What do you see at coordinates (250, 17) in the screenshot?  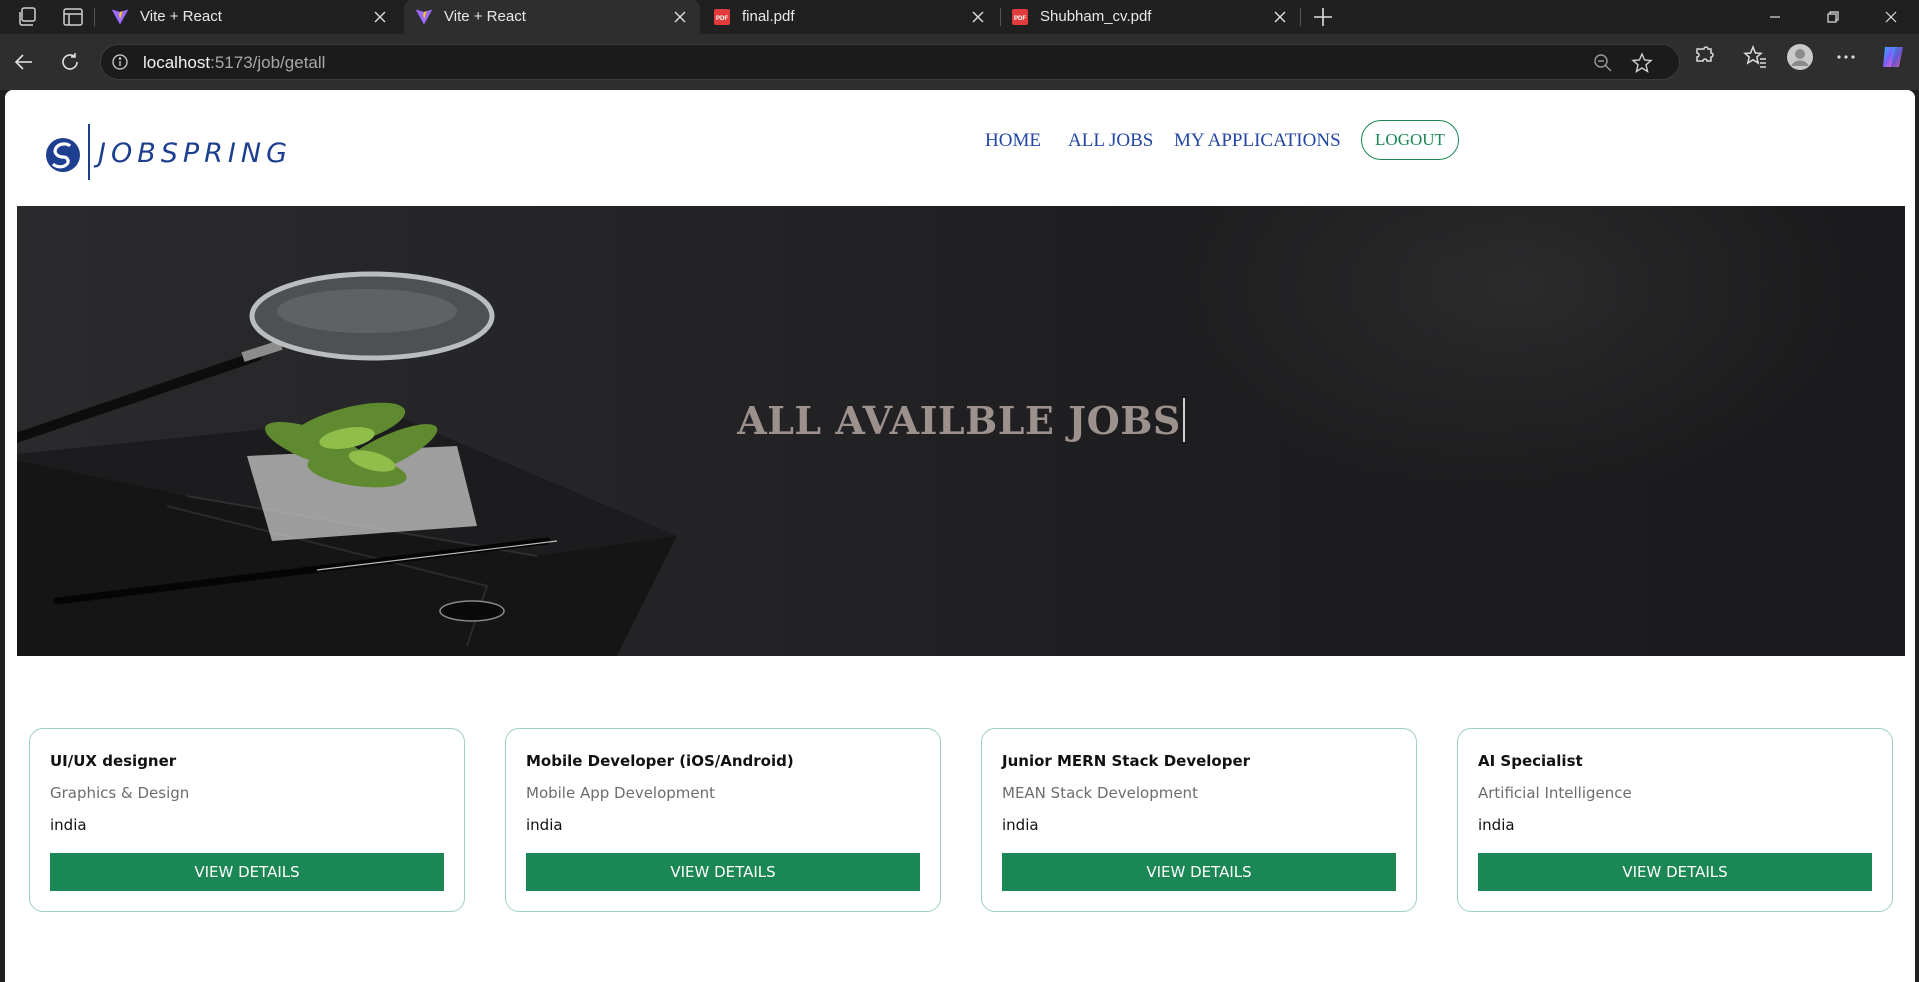 I see `browser-tab-1: Vite + React` at bounding box center [250, 17].